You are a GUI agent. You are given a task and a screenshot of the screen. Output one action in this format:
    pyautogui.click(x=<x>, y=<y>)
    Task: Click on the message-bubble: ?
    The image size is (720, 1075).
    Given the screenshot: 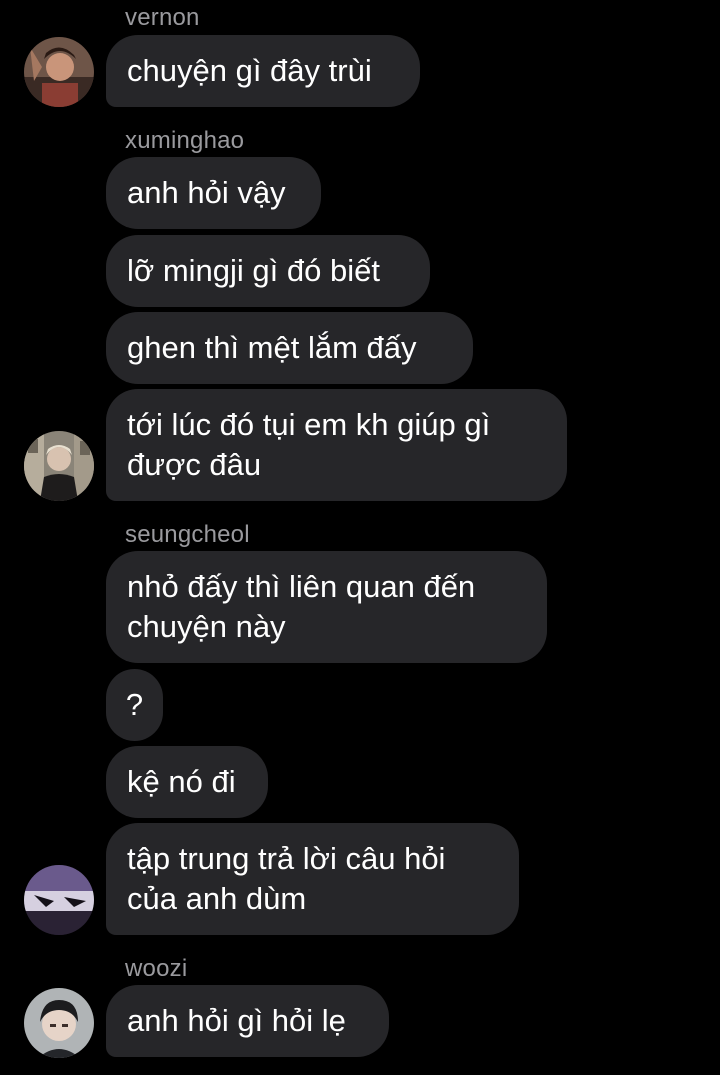 What is the action you would take?
    pyautogui.click(x=134, y=705)
    